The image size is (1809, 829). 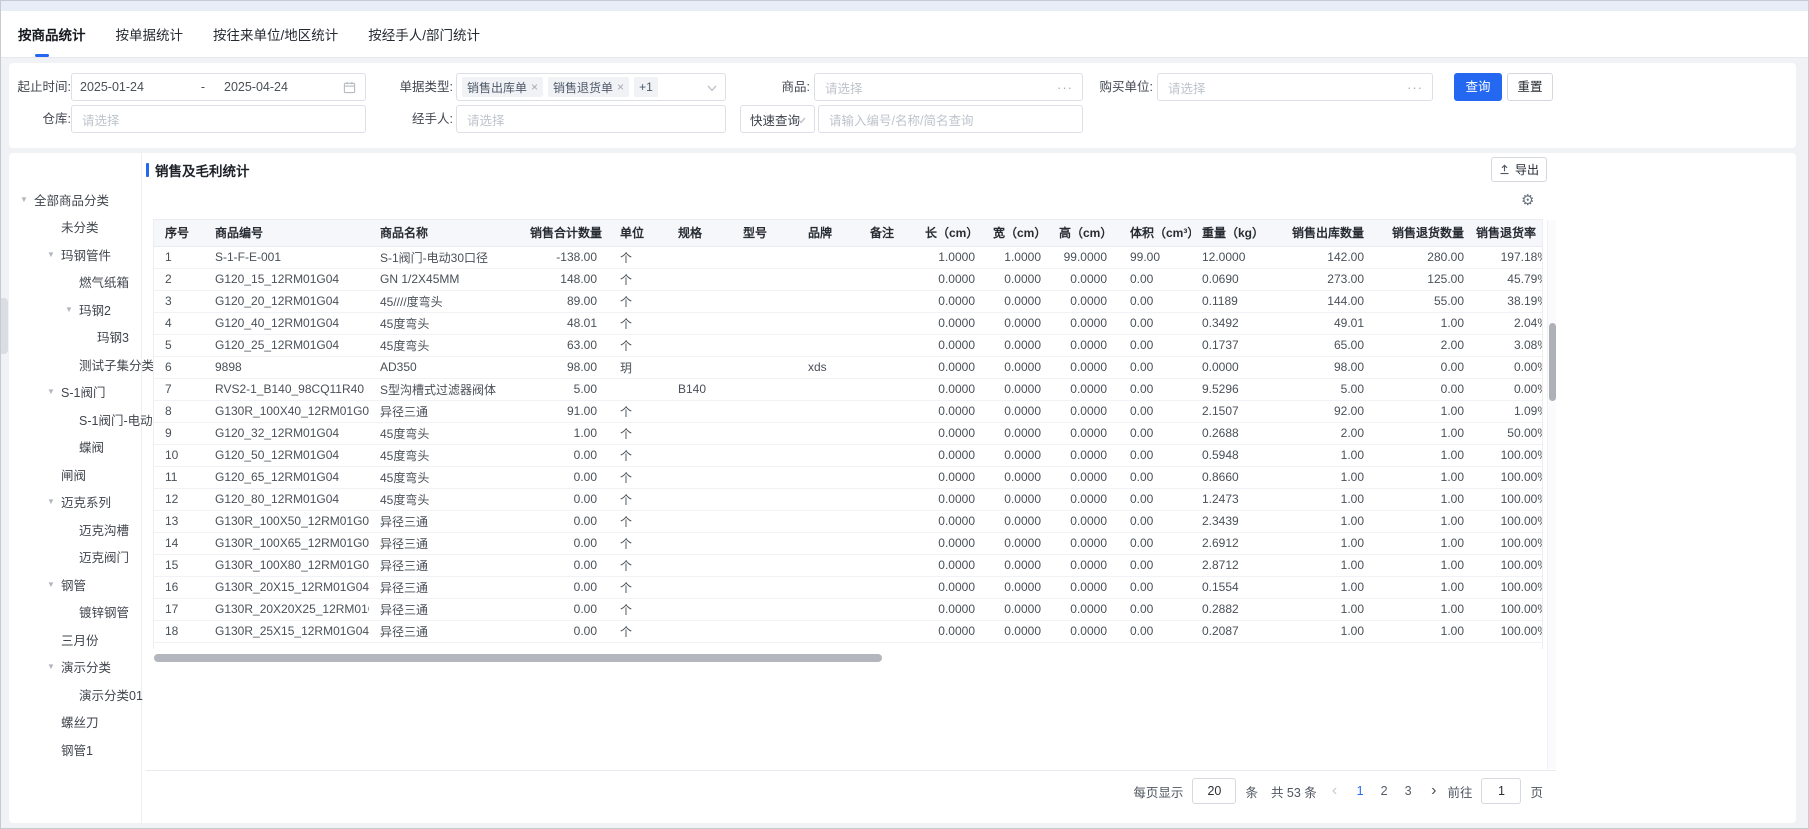 I want to click on sidebar-collapse-handle, so click(x=4, y=326).